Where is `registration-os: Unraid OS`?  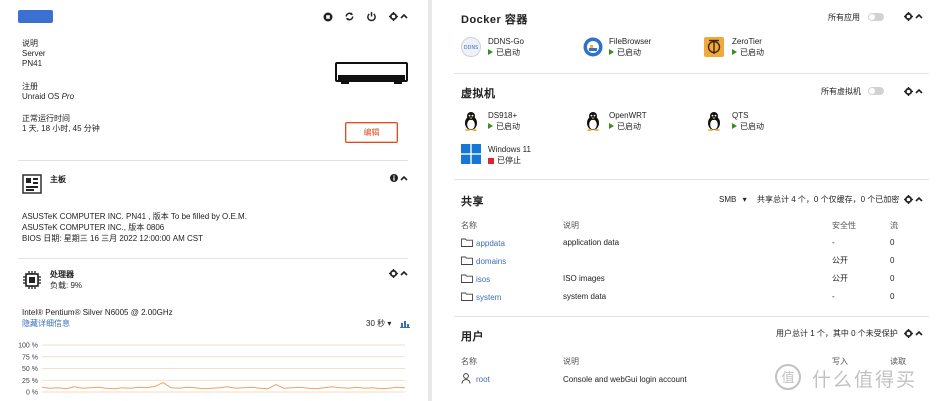 registration-os: Unraid OS is located at coordinates (41, 96).